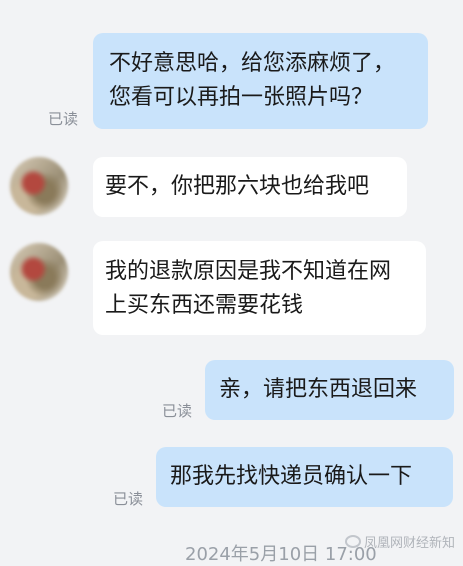 This screenshot has height=566, width=463. I want to click on outgoing-message-1: 不好意思哈，给您添麻烦了， 您看可以再拍一张照片吗？, so click(260, 81).